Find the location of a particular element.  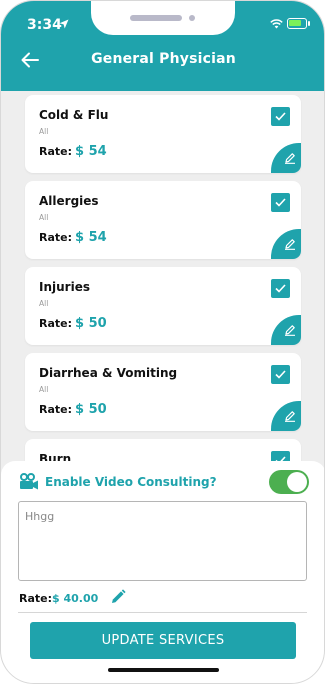

consulting-notes-input: Hhgg is located at coordinates (162, 541).